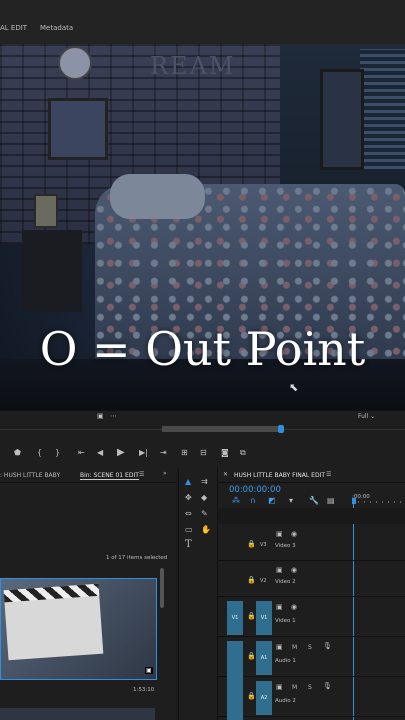  Describe the element at coordinates (56, 28) in the screenshot. I see `tab-metadata: Metadata` at that location.